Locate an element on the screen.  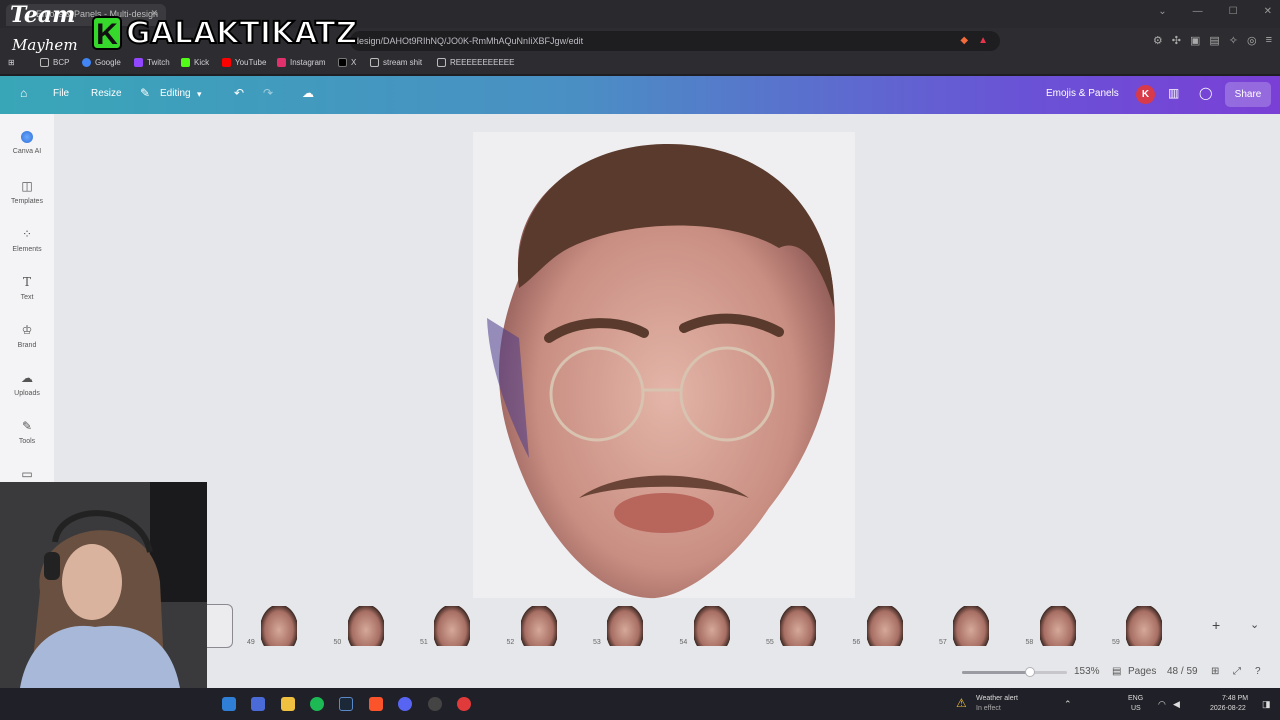
fullscreen-icon: ⤢ is located at coordinates (1237, 671).